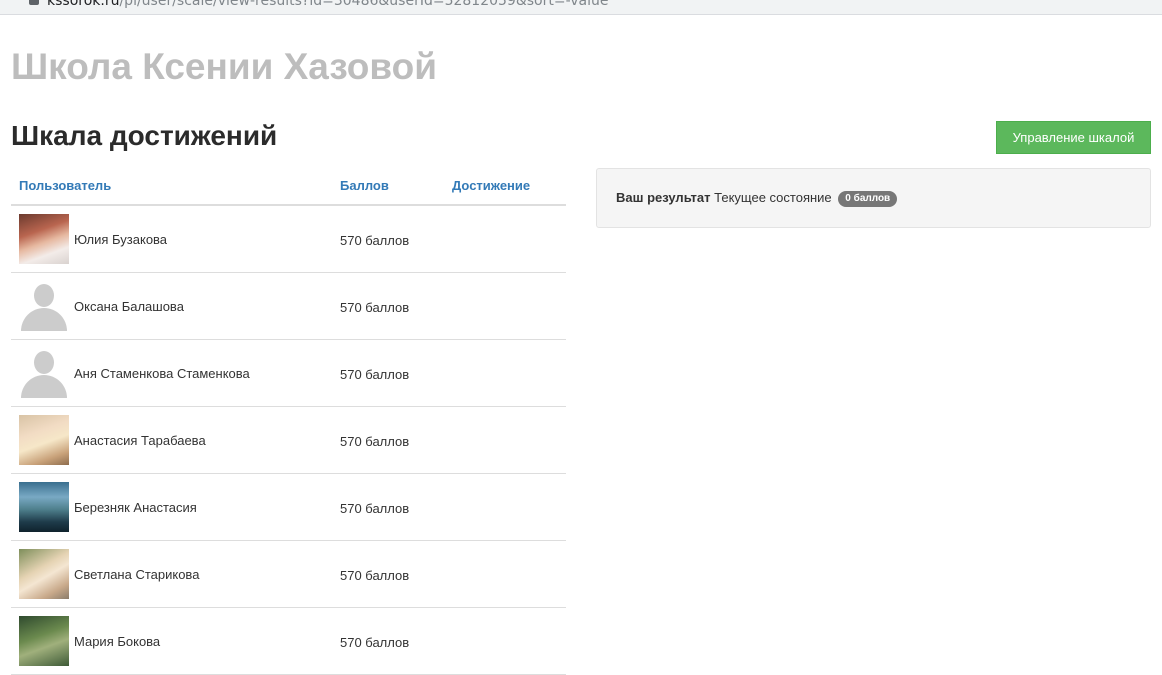  What do you see at coordinates (288, 641) in the screenshot?
I see `table-row: Мария Бокова 570 баллов` at bounding box center [288, 641].